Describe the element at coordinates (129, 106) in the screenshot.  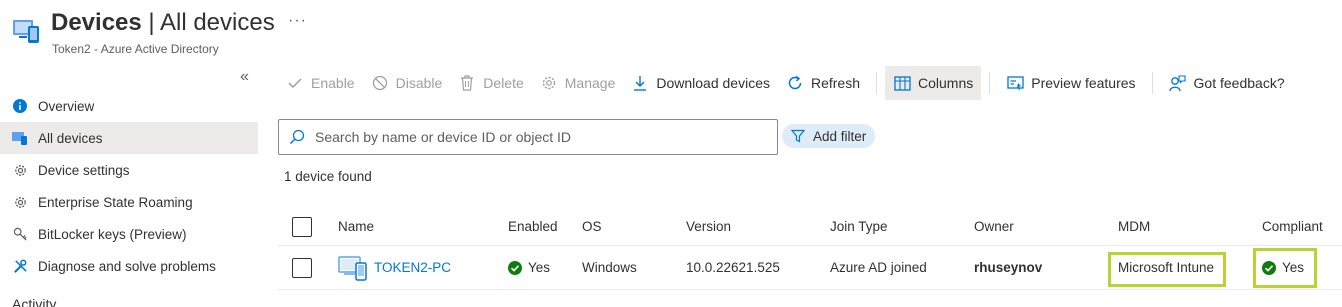
I see `sidebar-item-overview: Overview` at that location.